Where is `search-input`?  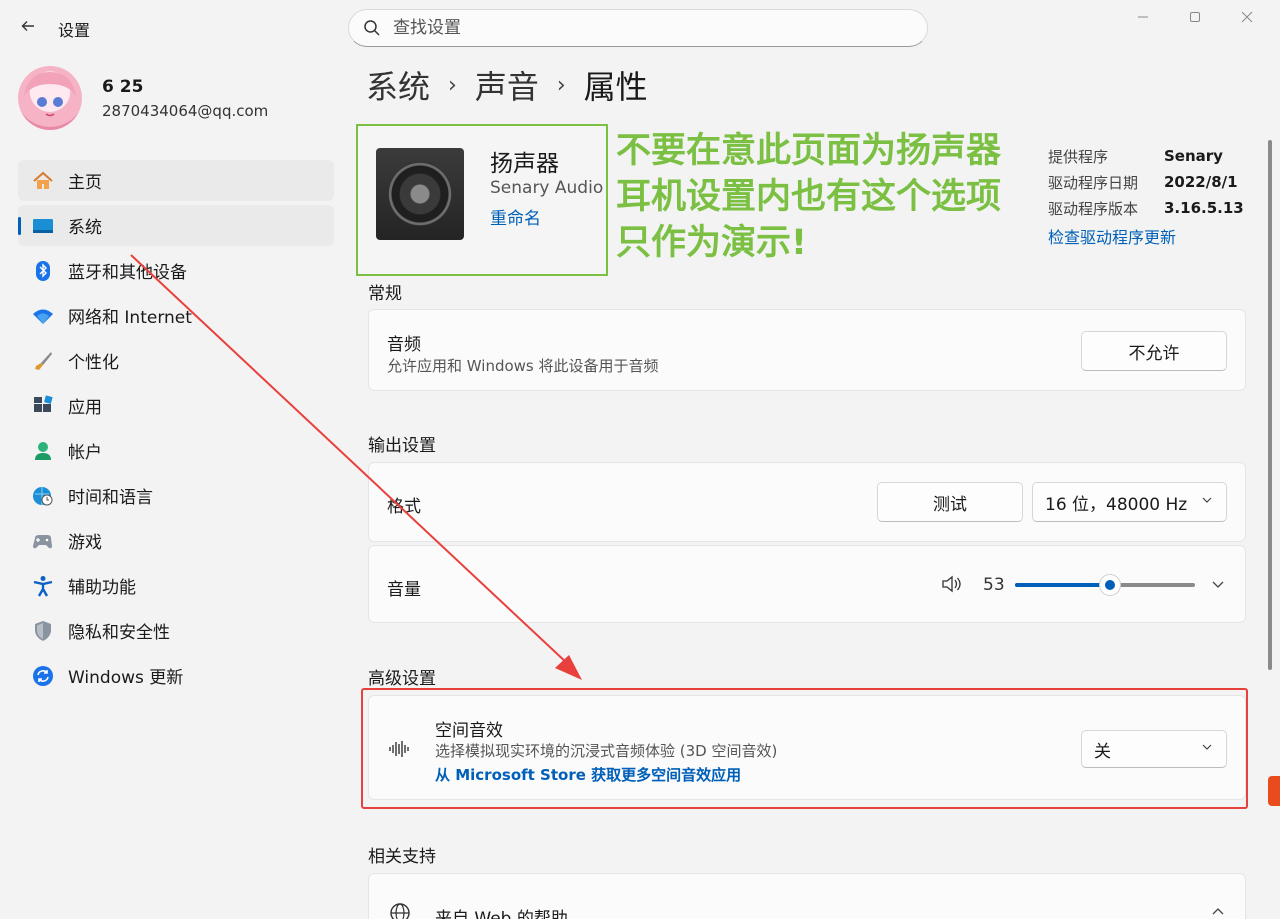 search-input is located at coordinates (633, 28).